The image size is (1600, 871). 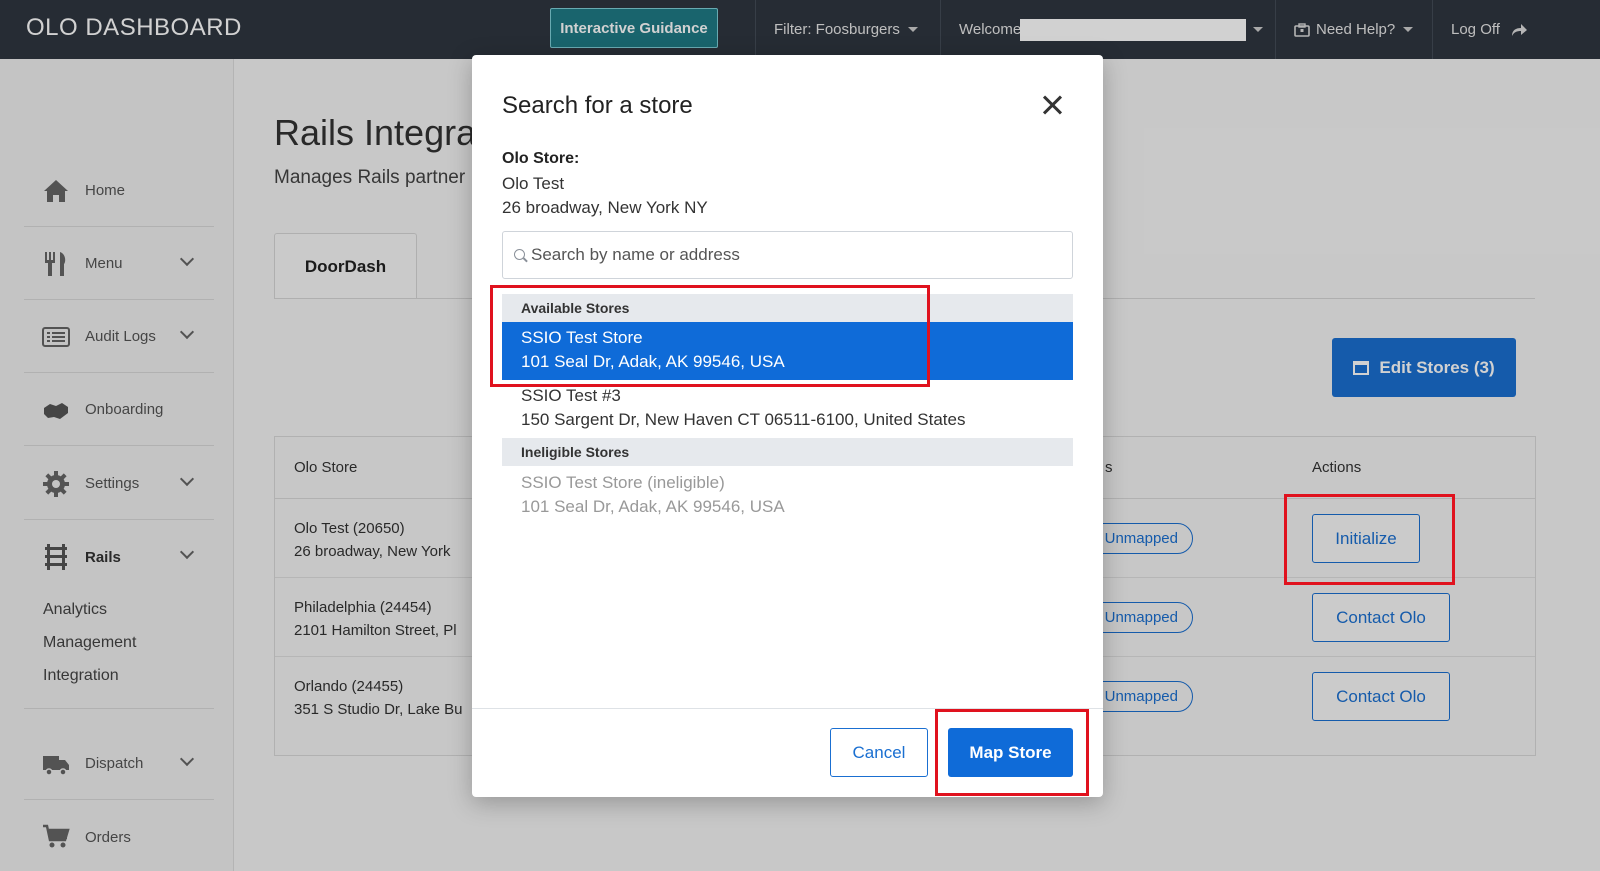 What do you see at coordinates (605, 207) in the screenshot?
I see `olo-store-address: 26 broadway, New York NY` at bounding box center [605, 207].